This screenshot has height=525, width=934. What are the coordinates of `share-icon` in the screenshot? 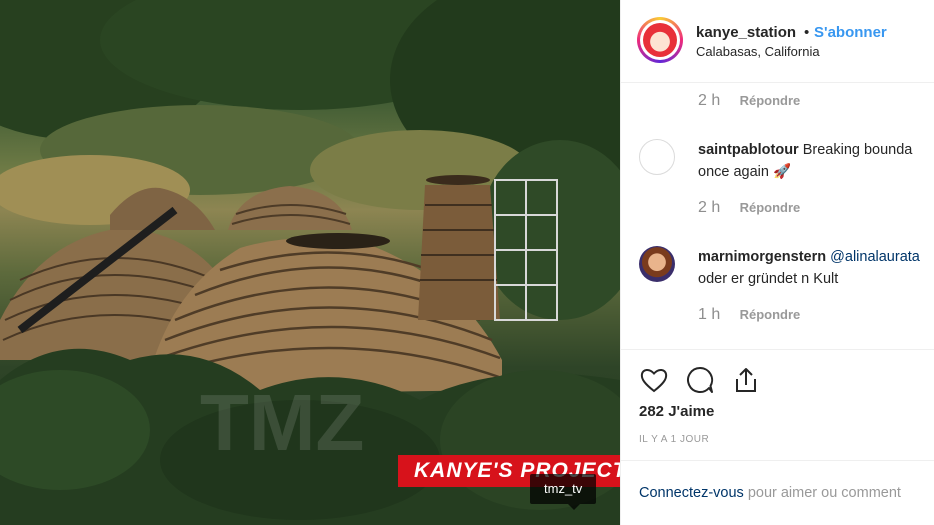 It's located at (746, 380).